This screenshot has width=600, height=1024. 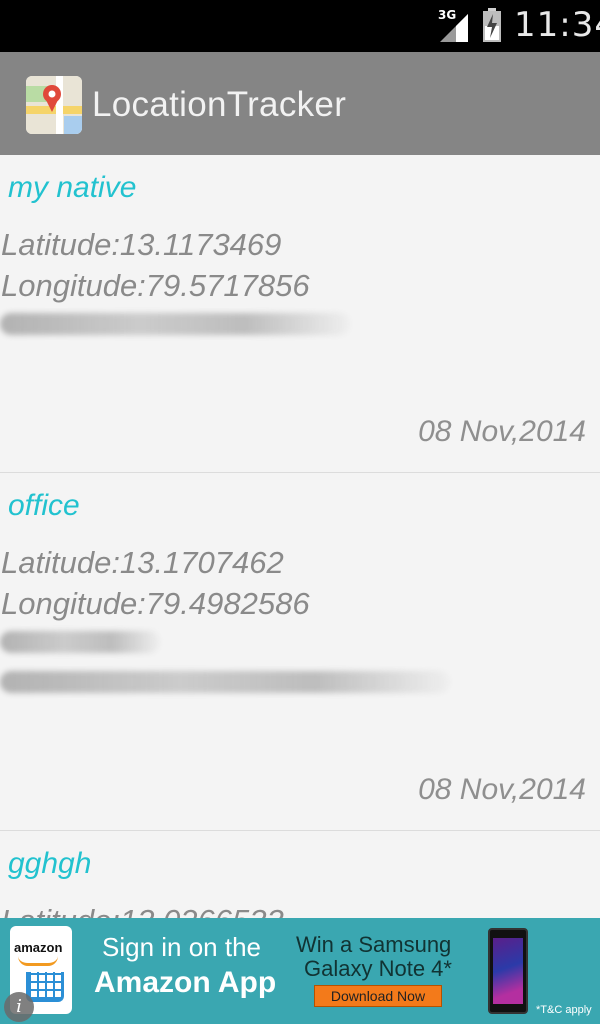 What do you see at coordinates (564, 1010) in the screenshot?
I see `terms-text: *T&C apply` at bounding box center [564, 1010].